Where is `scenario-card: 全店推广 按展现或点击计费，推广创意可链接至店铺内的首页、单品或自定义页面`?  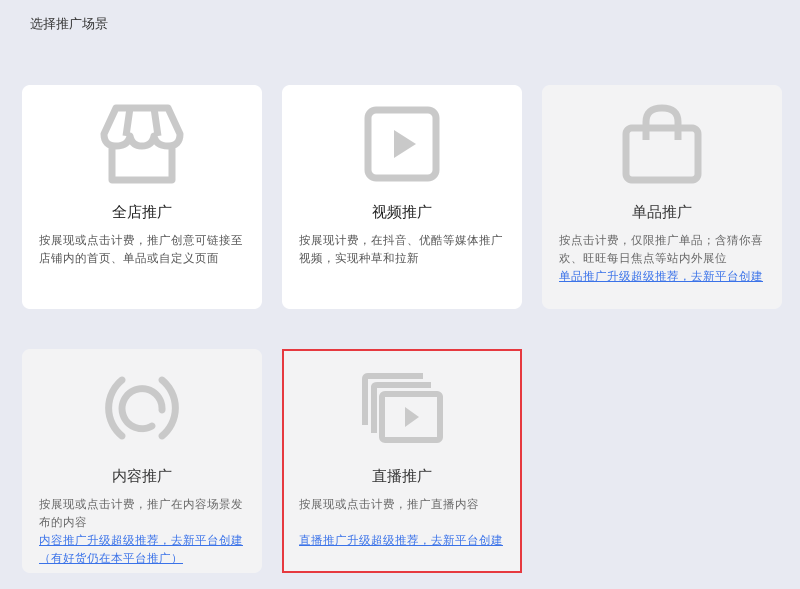 scenario-card: 全店推广 按展现或点击计费，推广创意可链接至店铺内的首页、单品或自定义页面 is located at coordinates (142, 197).